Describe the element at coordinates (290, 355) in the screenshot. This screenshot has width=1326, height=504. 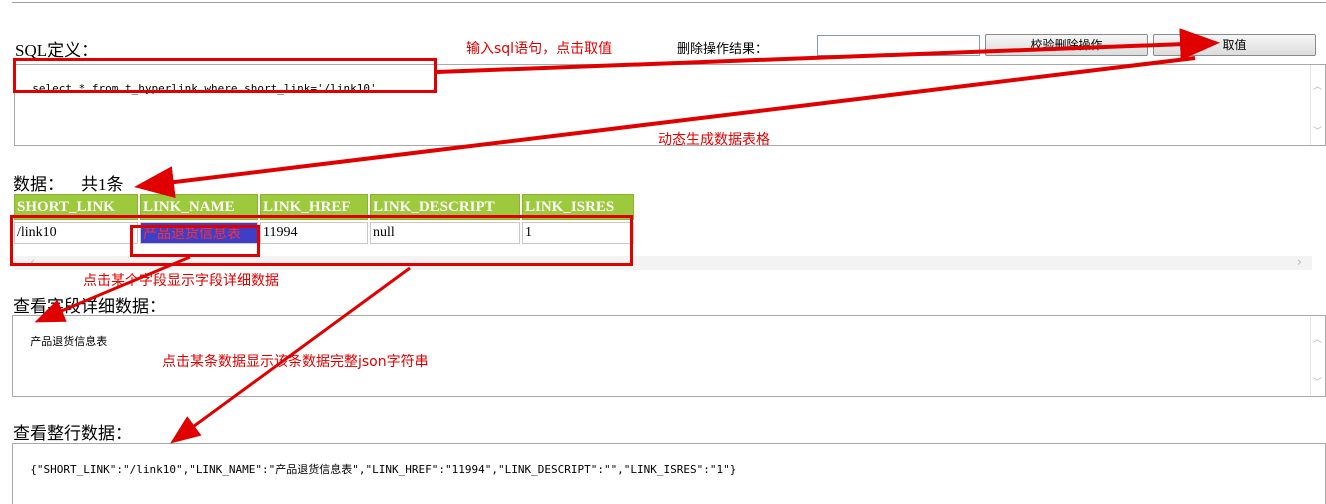
I see `arrow-to-row-detail` at that location.